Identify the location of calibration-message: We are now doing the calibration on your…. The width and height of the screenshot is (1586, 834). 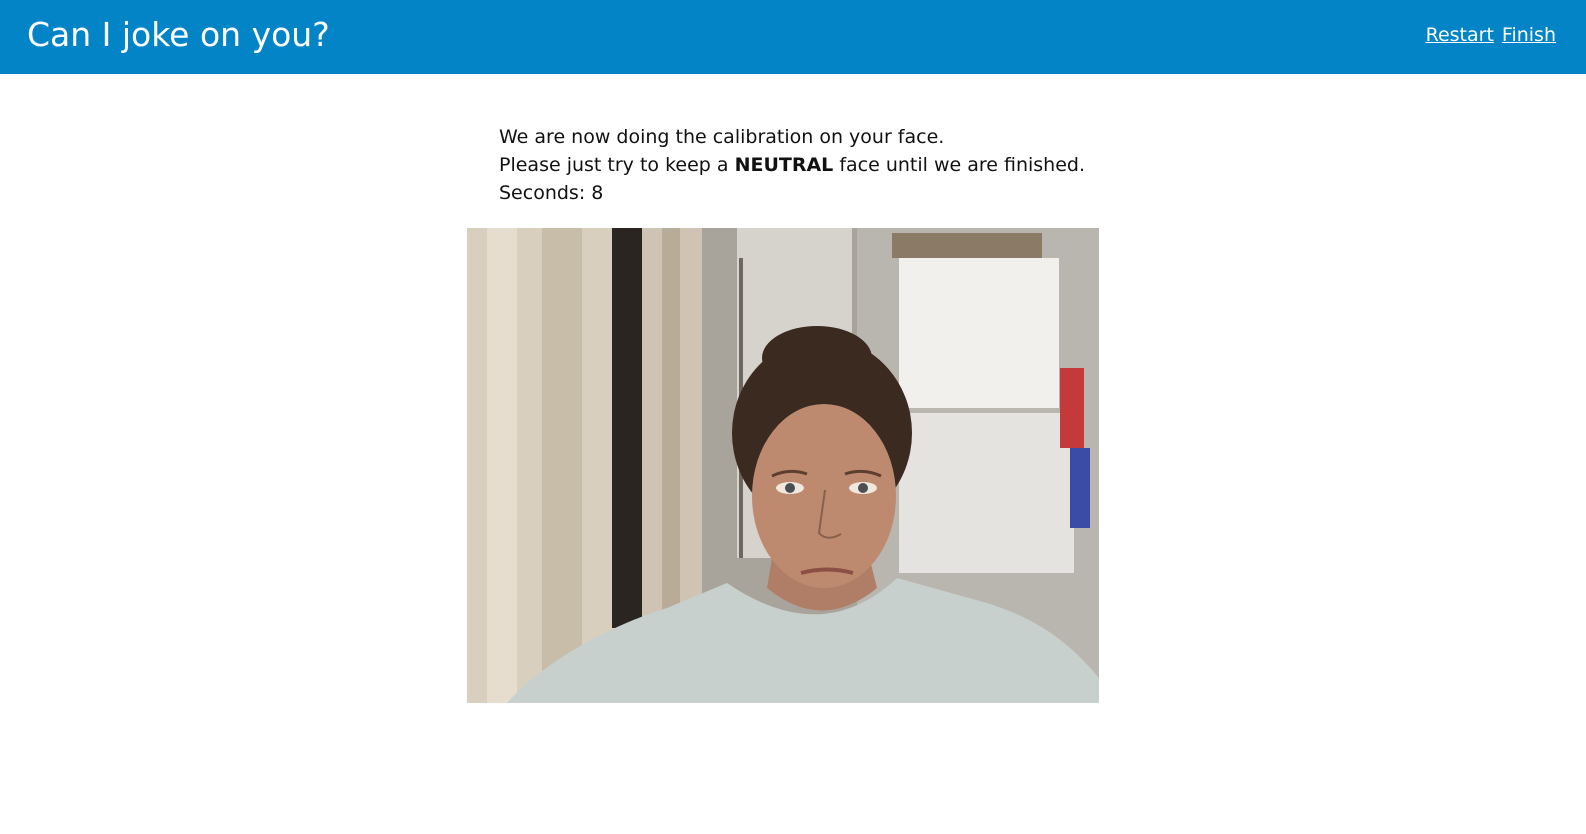
(722, 137).